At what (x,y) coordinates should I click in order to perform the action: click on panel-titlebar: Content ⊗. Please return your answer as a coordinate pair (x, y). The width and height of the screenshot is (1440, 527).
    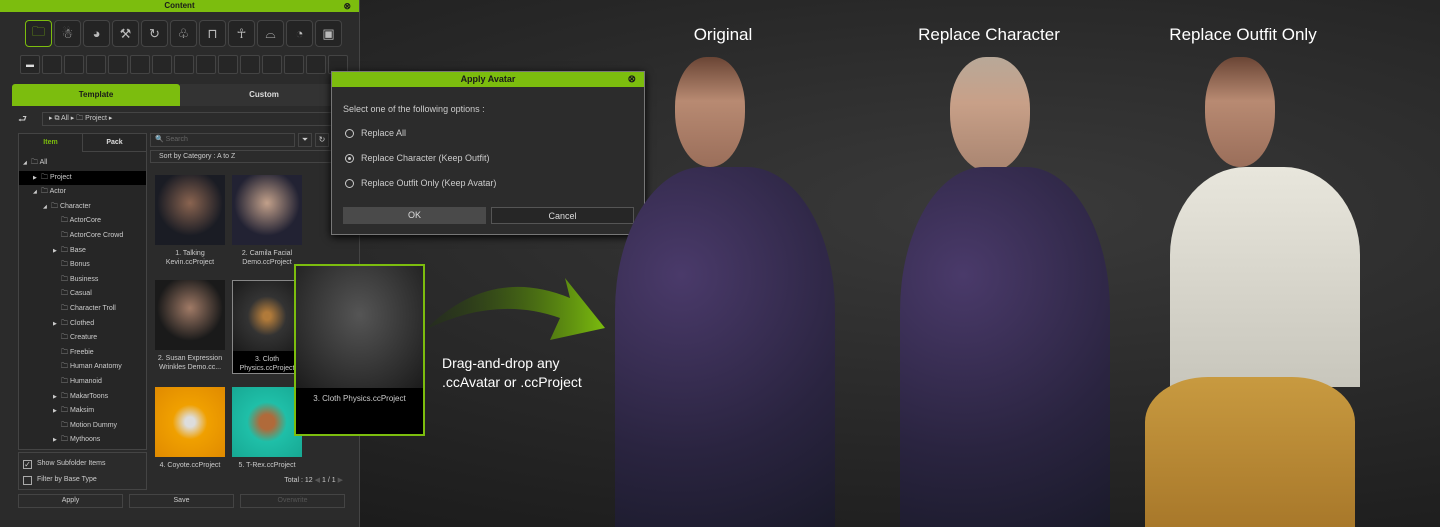
    Looking at the image, I should click on (179, 6).